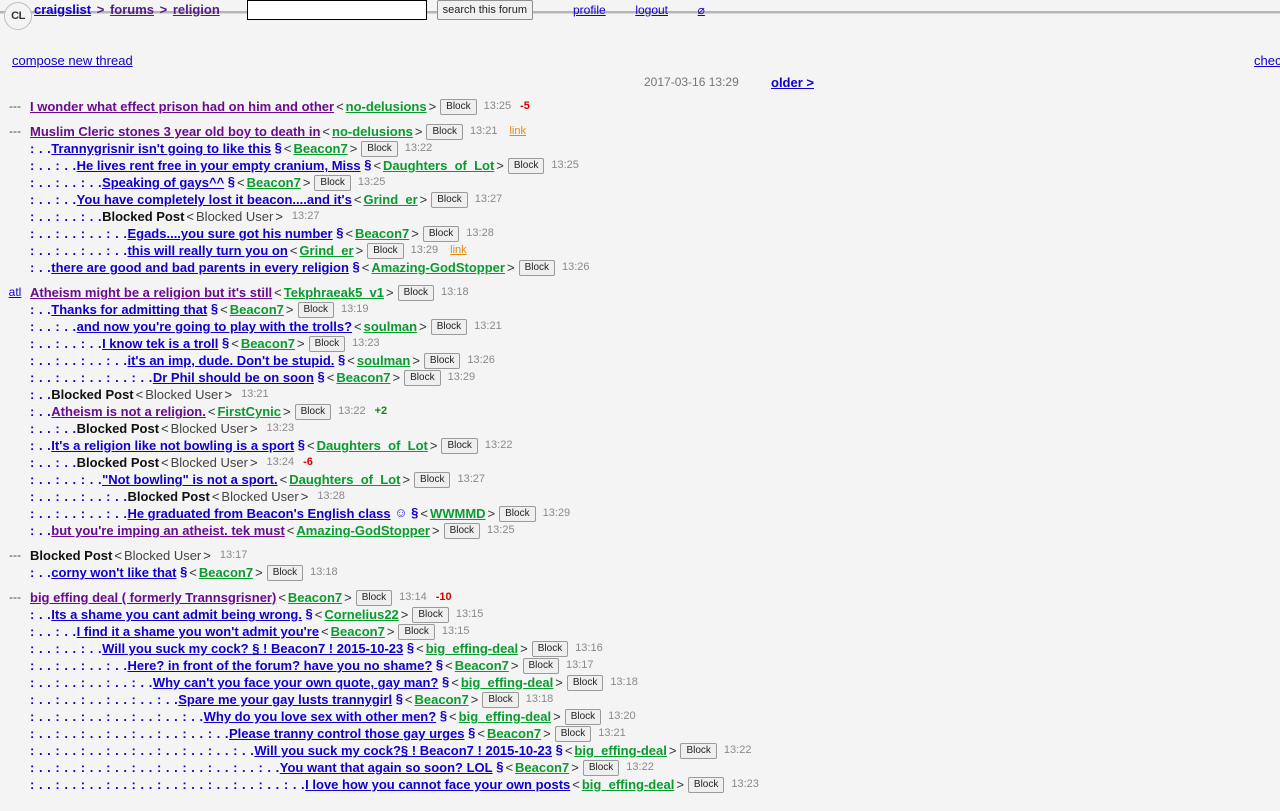  I want to click on post-title-link: Egads....you sure got his number, so click(229, 233).